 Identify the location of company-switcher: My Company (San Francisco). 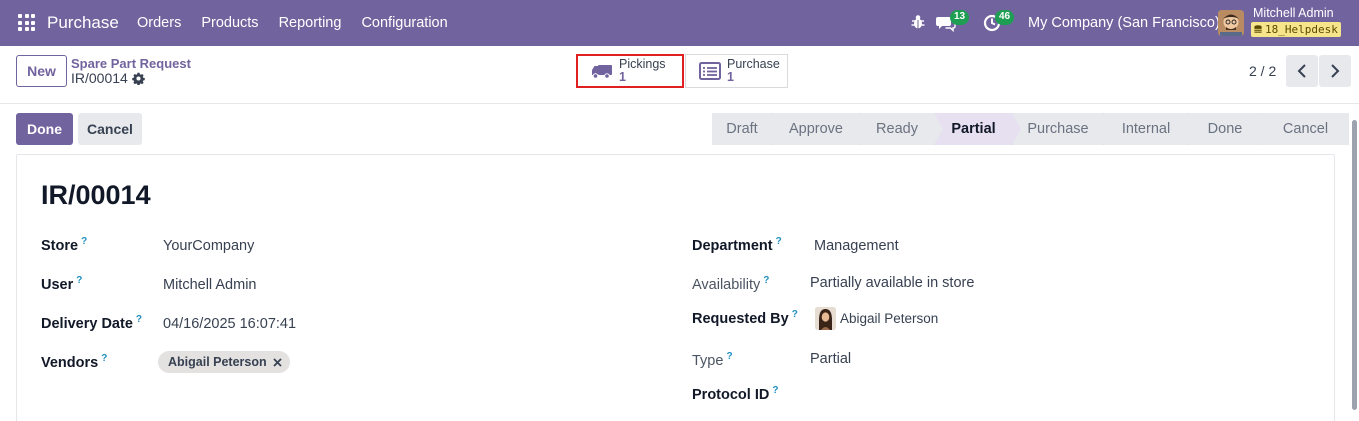
(1124, 23).